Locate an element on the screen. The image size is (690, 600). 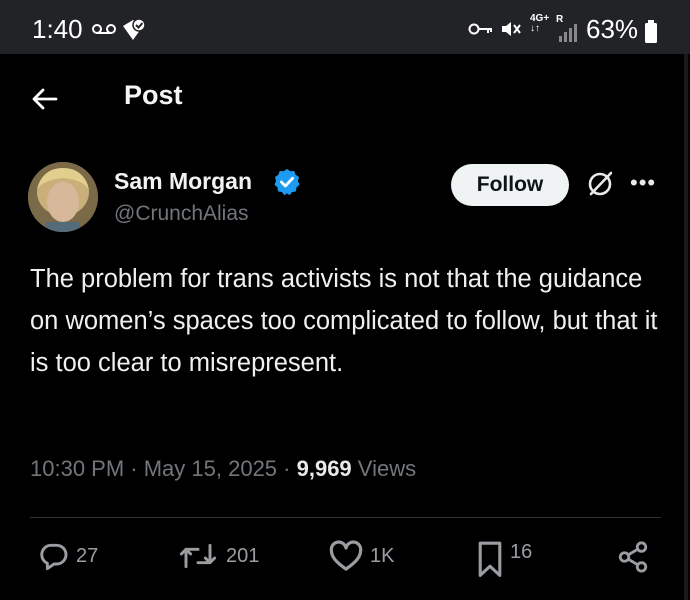
page-title: Post is located at coordinates (153, 95).